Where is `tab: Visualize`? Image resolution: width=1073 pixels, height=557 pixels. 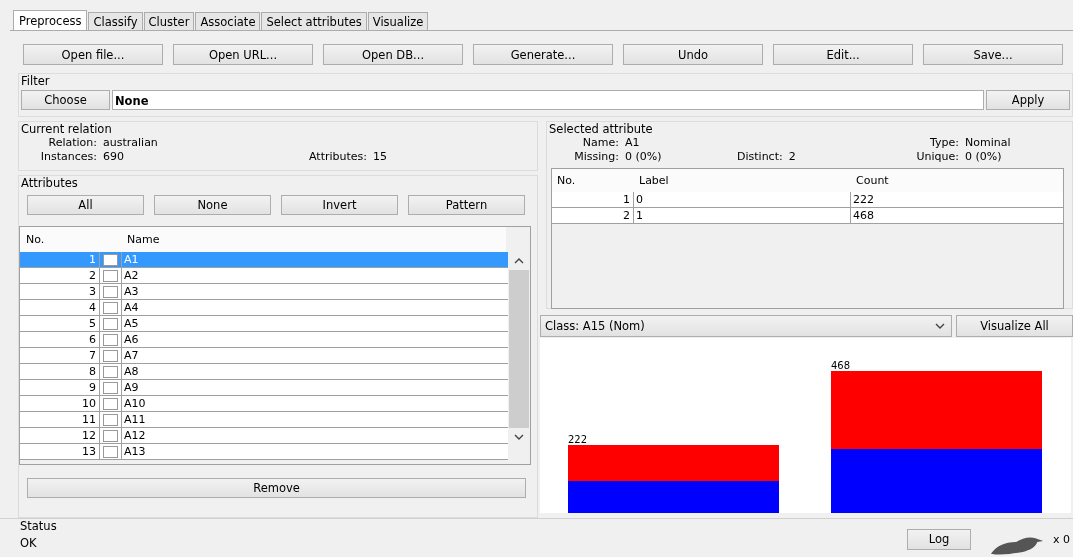
tab: Visualize is located at coordinates (398, 21).